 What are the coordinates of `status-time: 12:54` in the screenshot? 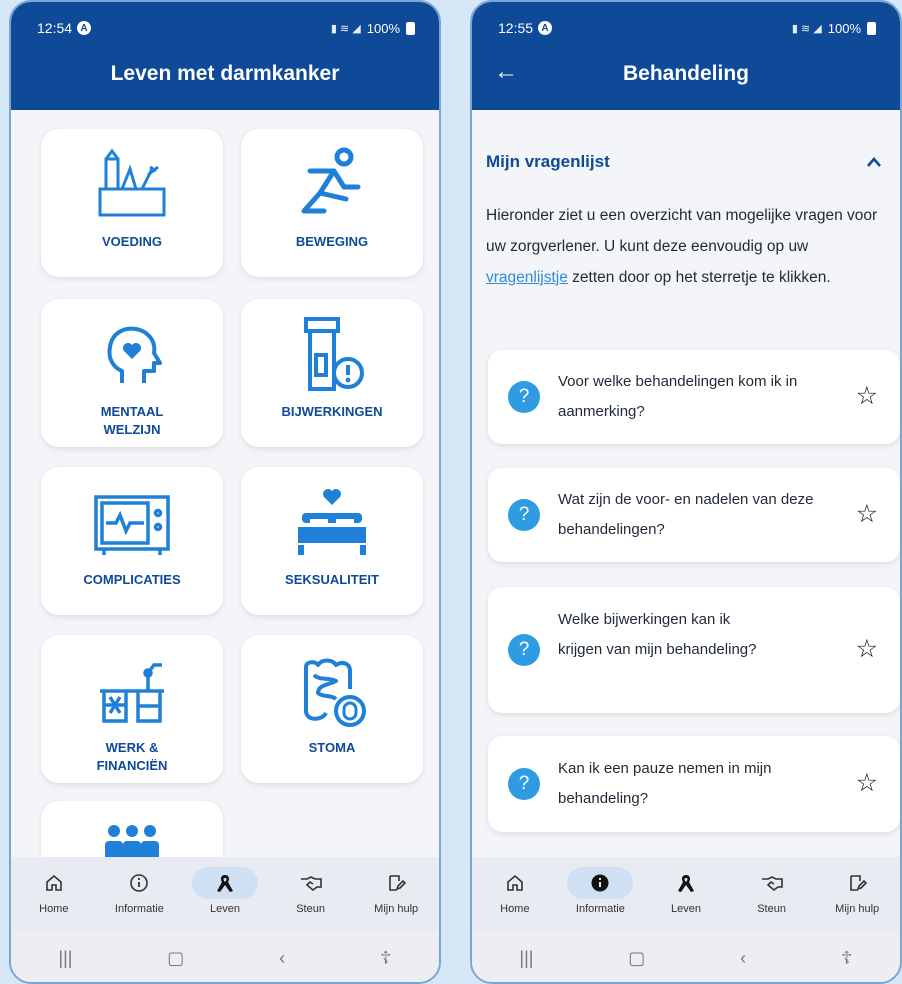 It's located at (55, 28).